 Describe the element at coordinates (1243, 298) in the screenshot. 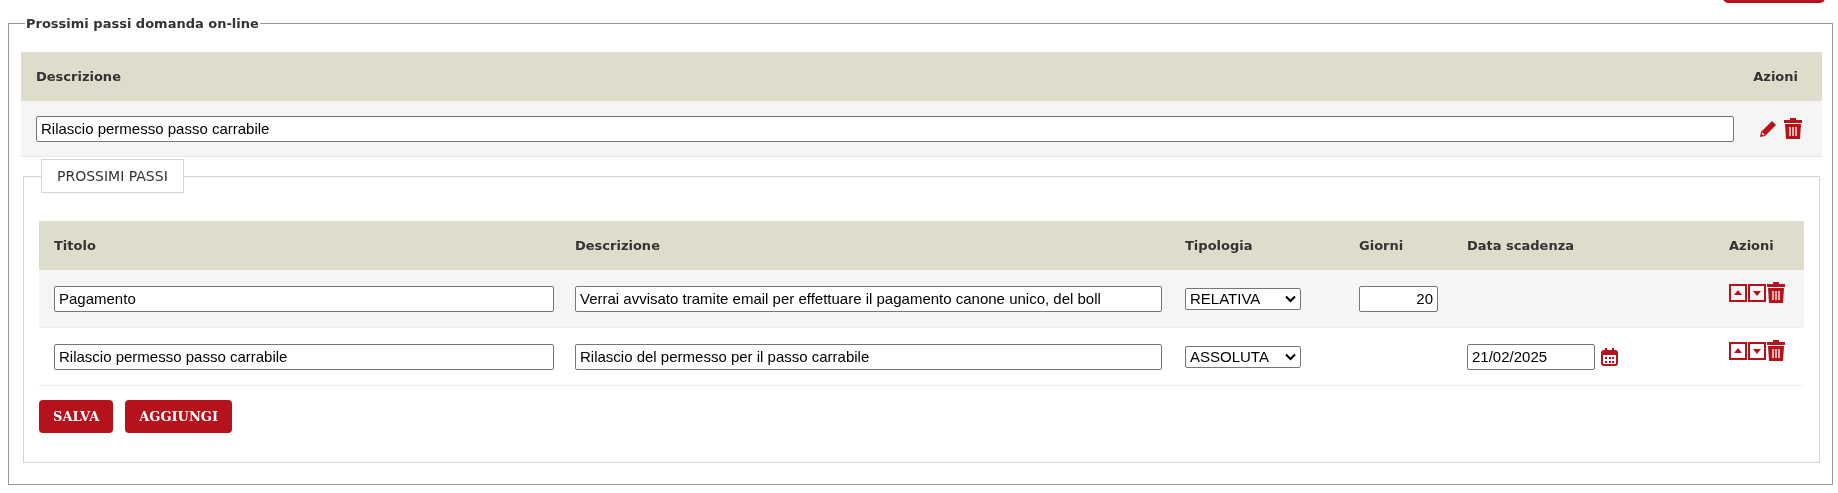

I see `type-select: RELATIVA` at that location.